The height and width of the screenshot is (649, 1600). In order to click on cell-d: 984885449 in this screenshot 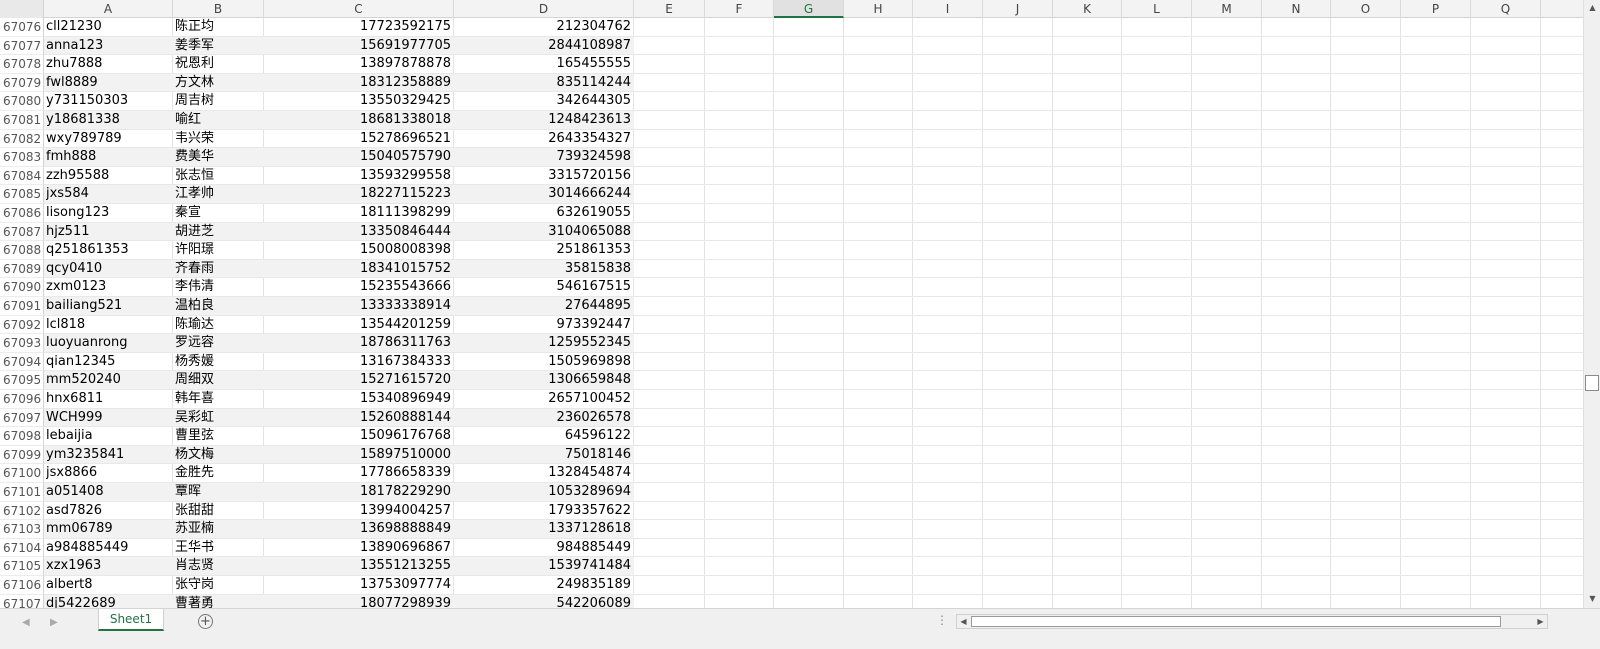, I will do `click(542, 548)`.